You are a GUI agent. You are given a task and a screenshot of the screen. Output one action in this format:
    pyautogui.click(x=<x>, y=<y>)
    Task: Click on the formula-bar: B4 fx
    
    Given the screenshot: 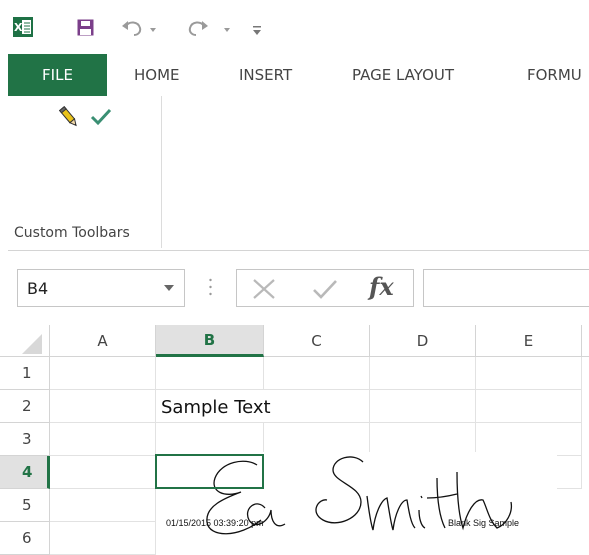 What is the action you would take?
    pyautogui.click(x=294, y=288)
    